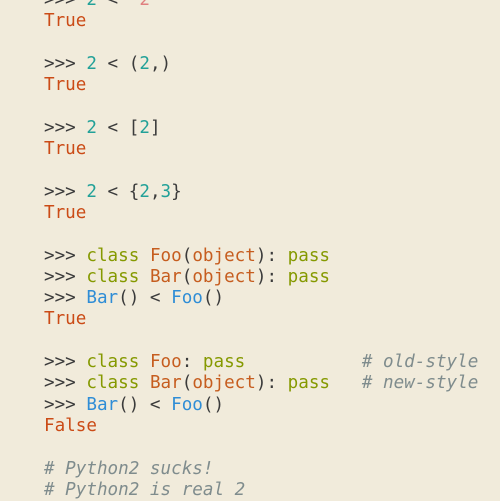 This screenshot has width=500, height=501. Describe the element at coordinates (155, 127) in the screenshot. I see `punctuation-token: ]` at that location.